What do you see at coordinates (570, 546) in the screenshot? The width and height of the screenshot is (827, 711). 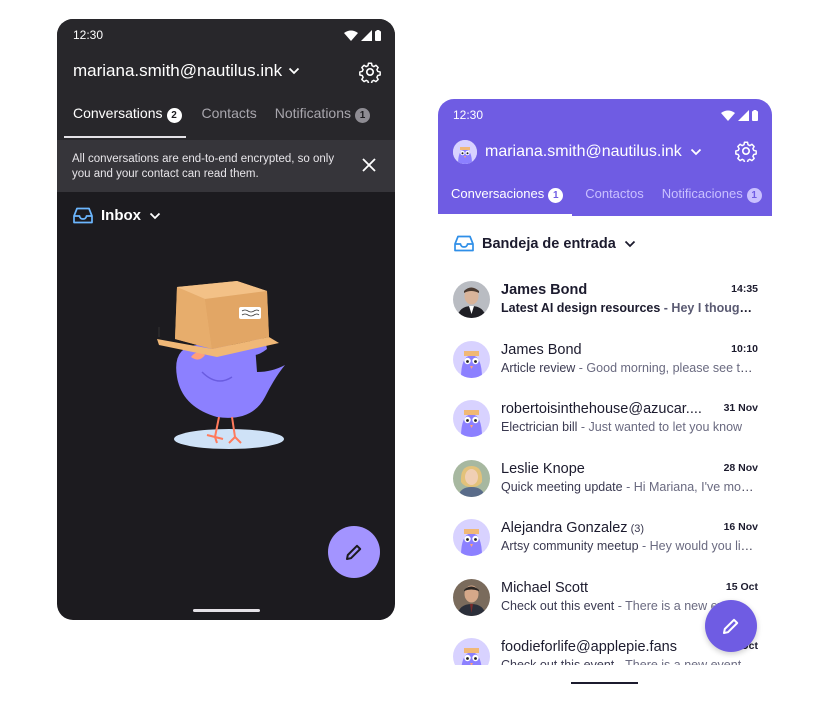 I see `subject: Artsy community meetup` at bounding box center [570, 546].